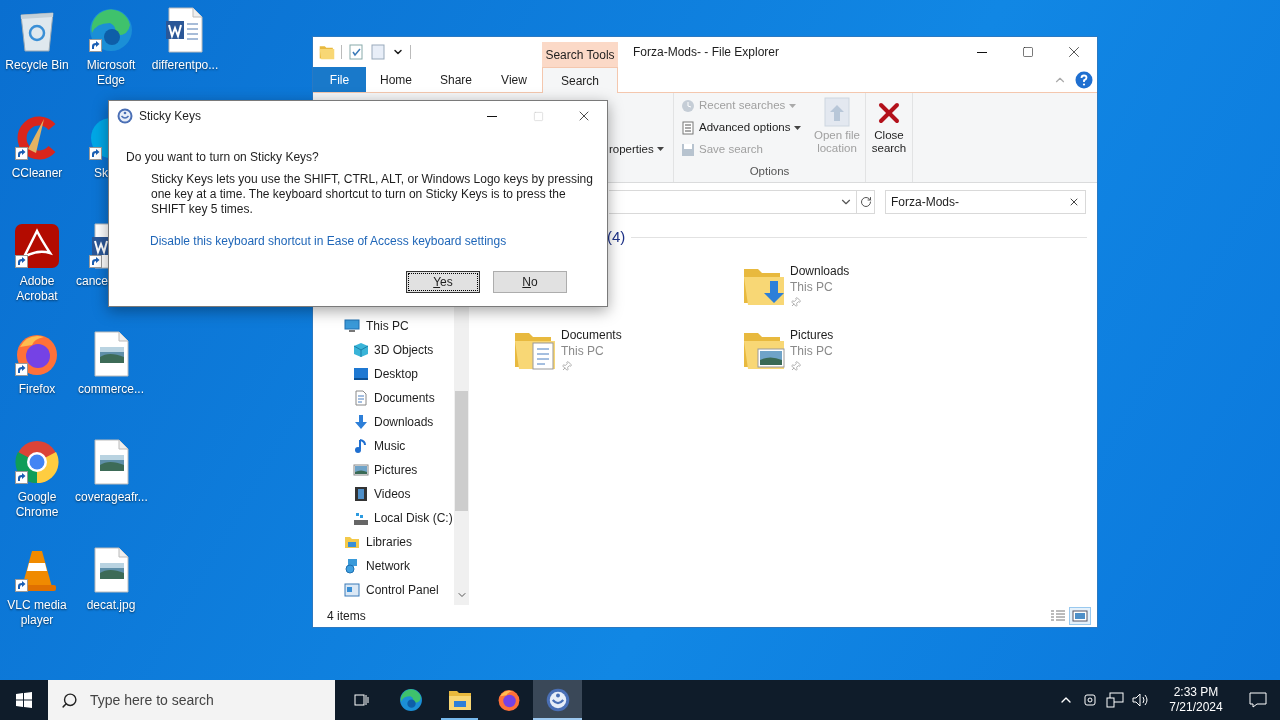  Describe the element at coordinates (616, 237) in the screenshot. I see `group-header: (4)` at that location.